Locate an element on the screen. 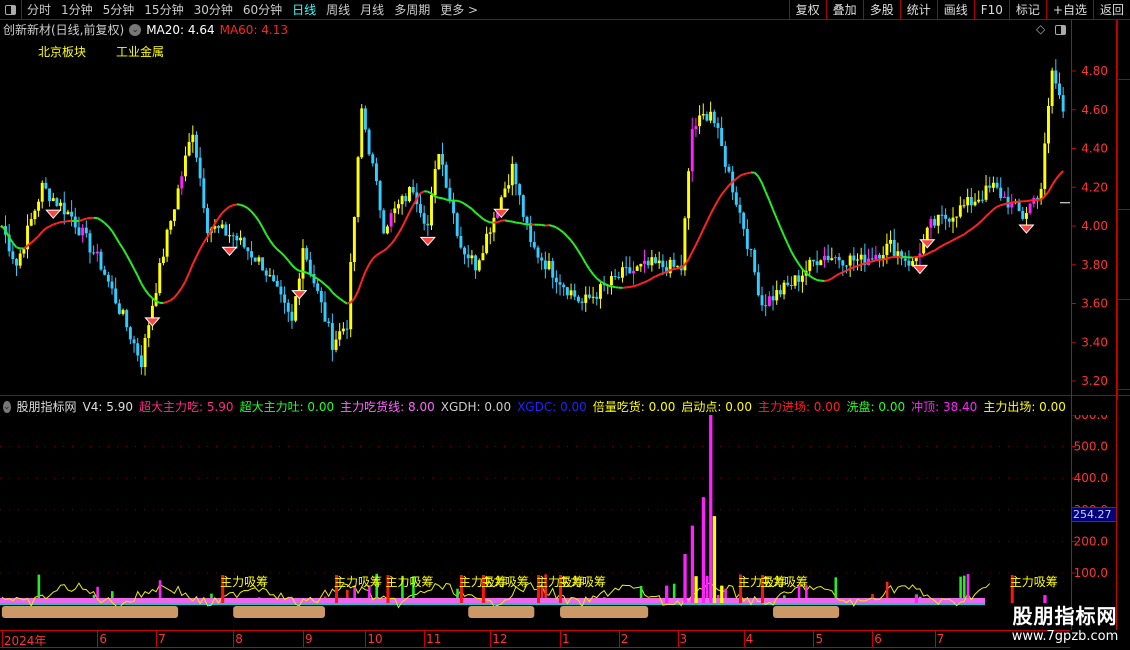 This screenshot has width=1130, height=650. period-tab: 日线 is located at coordinates (304, 9).